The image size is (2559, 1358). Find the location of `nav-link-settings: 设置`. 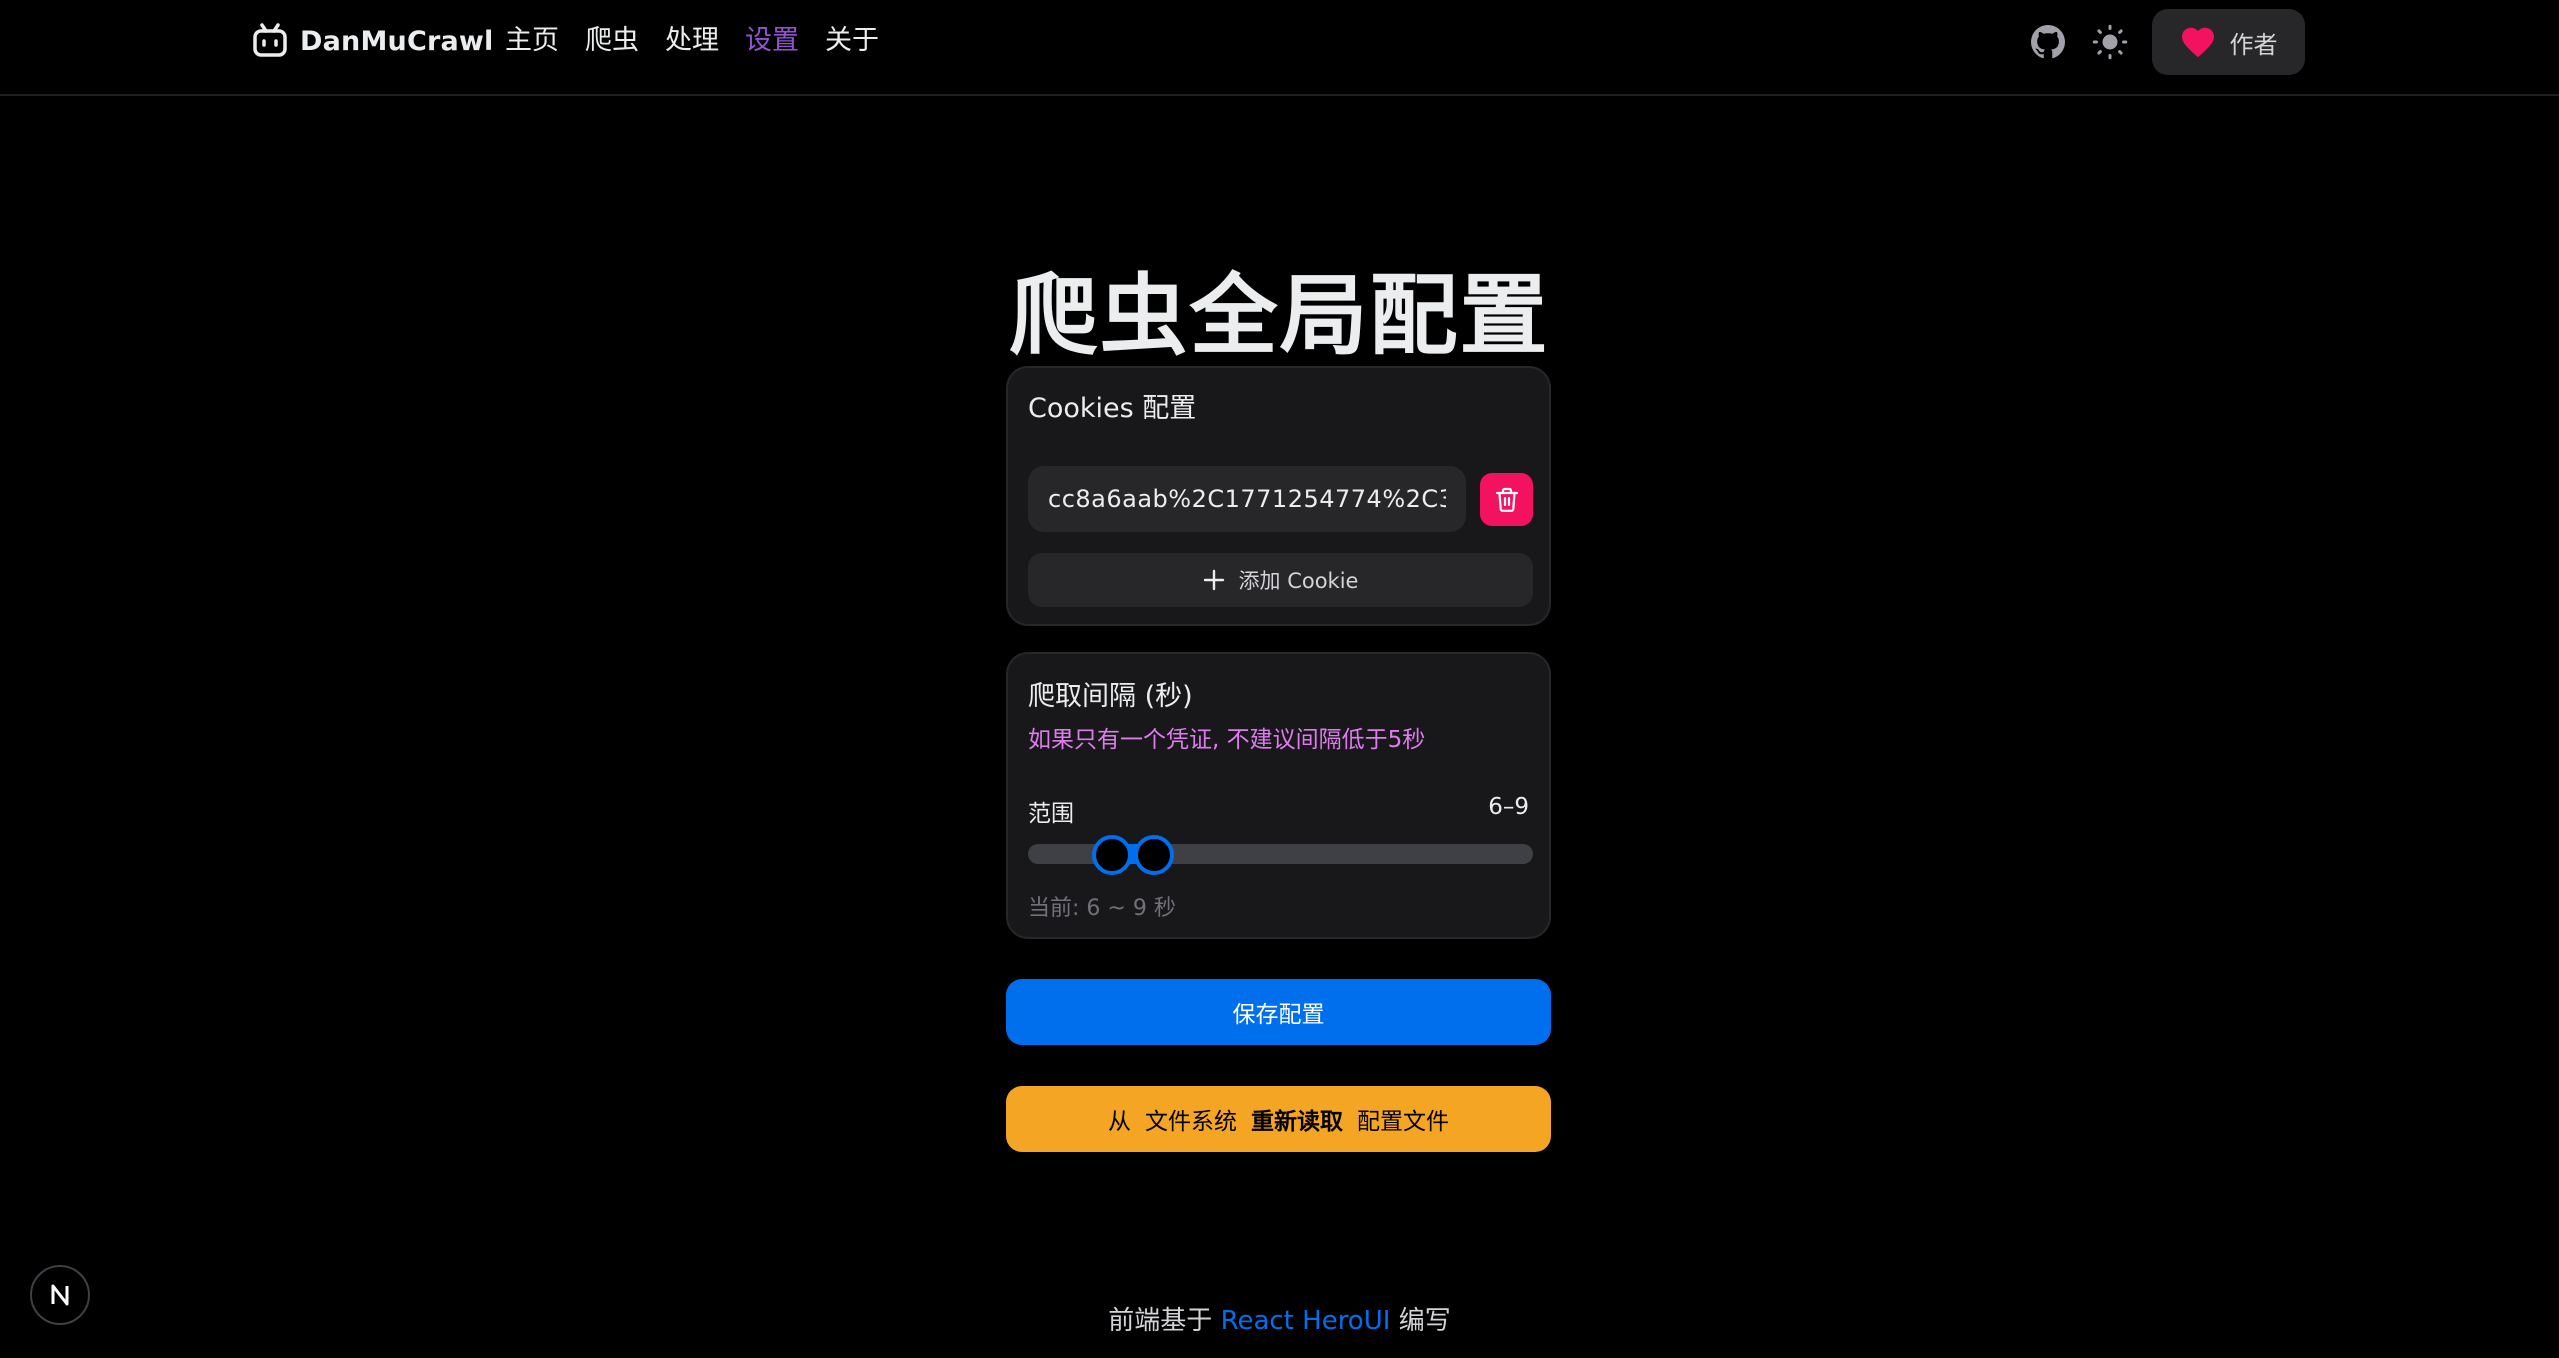

nav-link-settings: 设置 is located at coordinates (772, 41).